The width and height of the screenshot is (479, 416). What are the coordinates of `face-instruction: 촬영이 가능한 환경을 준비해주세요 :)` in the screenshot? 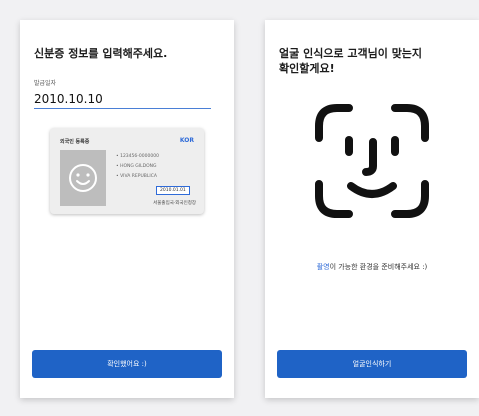 It's located at (372, 267).